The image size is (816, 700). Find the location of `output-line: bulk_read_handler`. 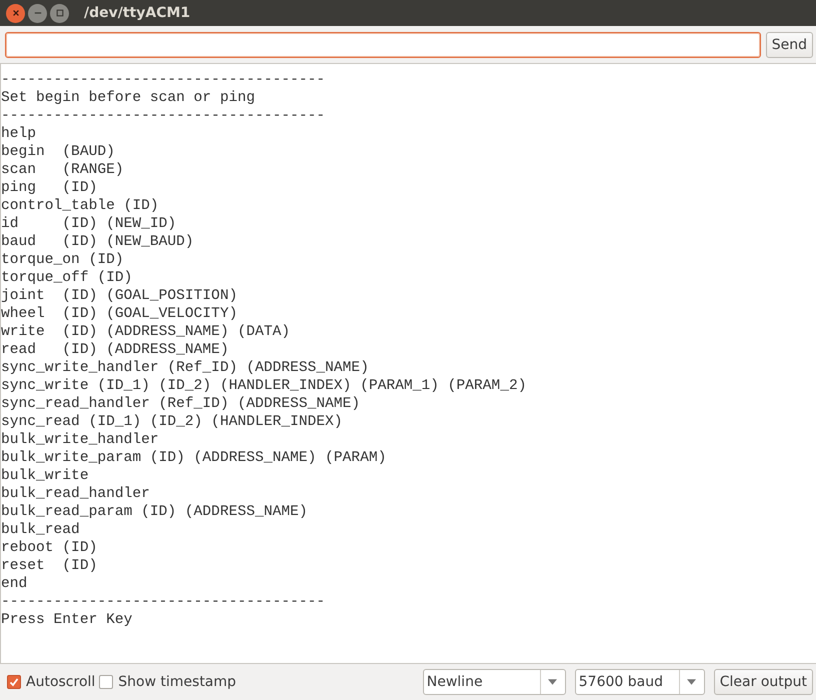

output-line: bulk_read_handler is located at coordinates (75, 494).